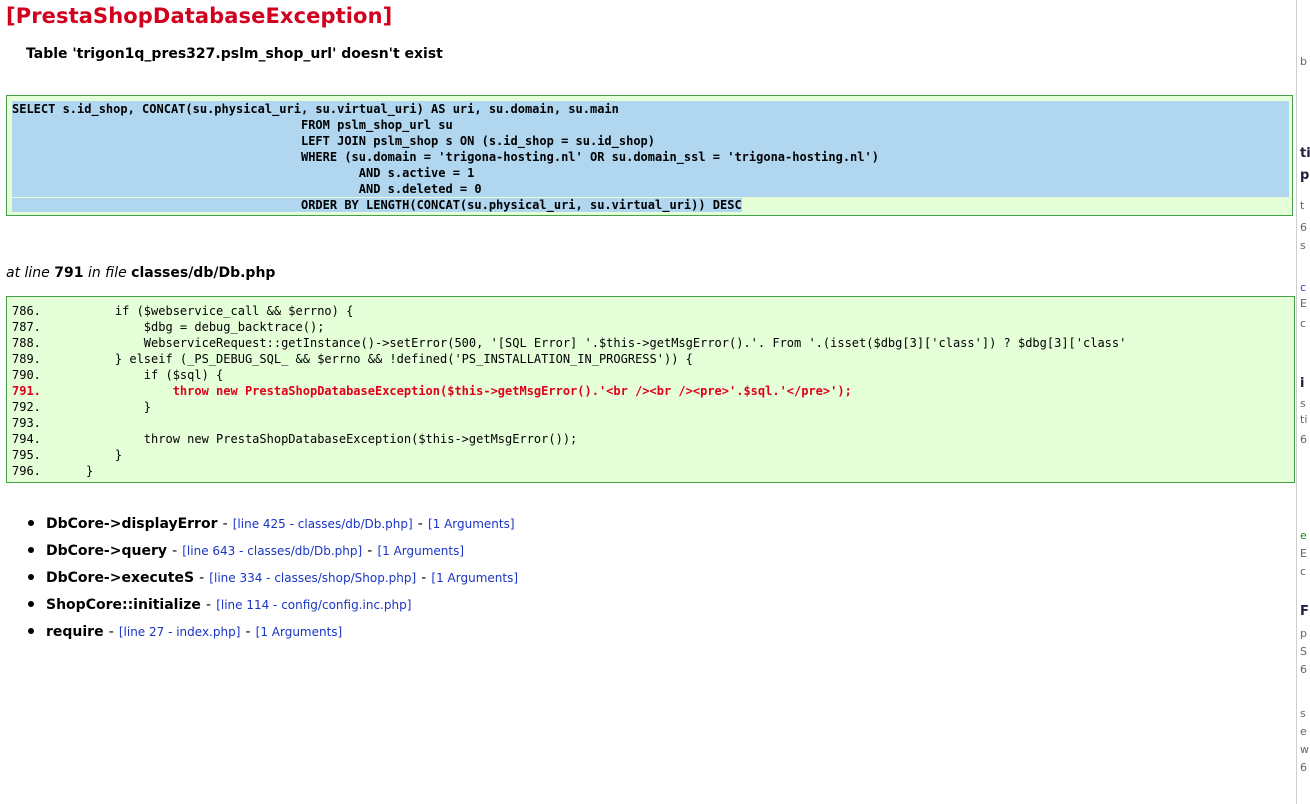 This screenshot has width=1310, height=804. I want to click on code-line-number: 794., so click(26, 439).